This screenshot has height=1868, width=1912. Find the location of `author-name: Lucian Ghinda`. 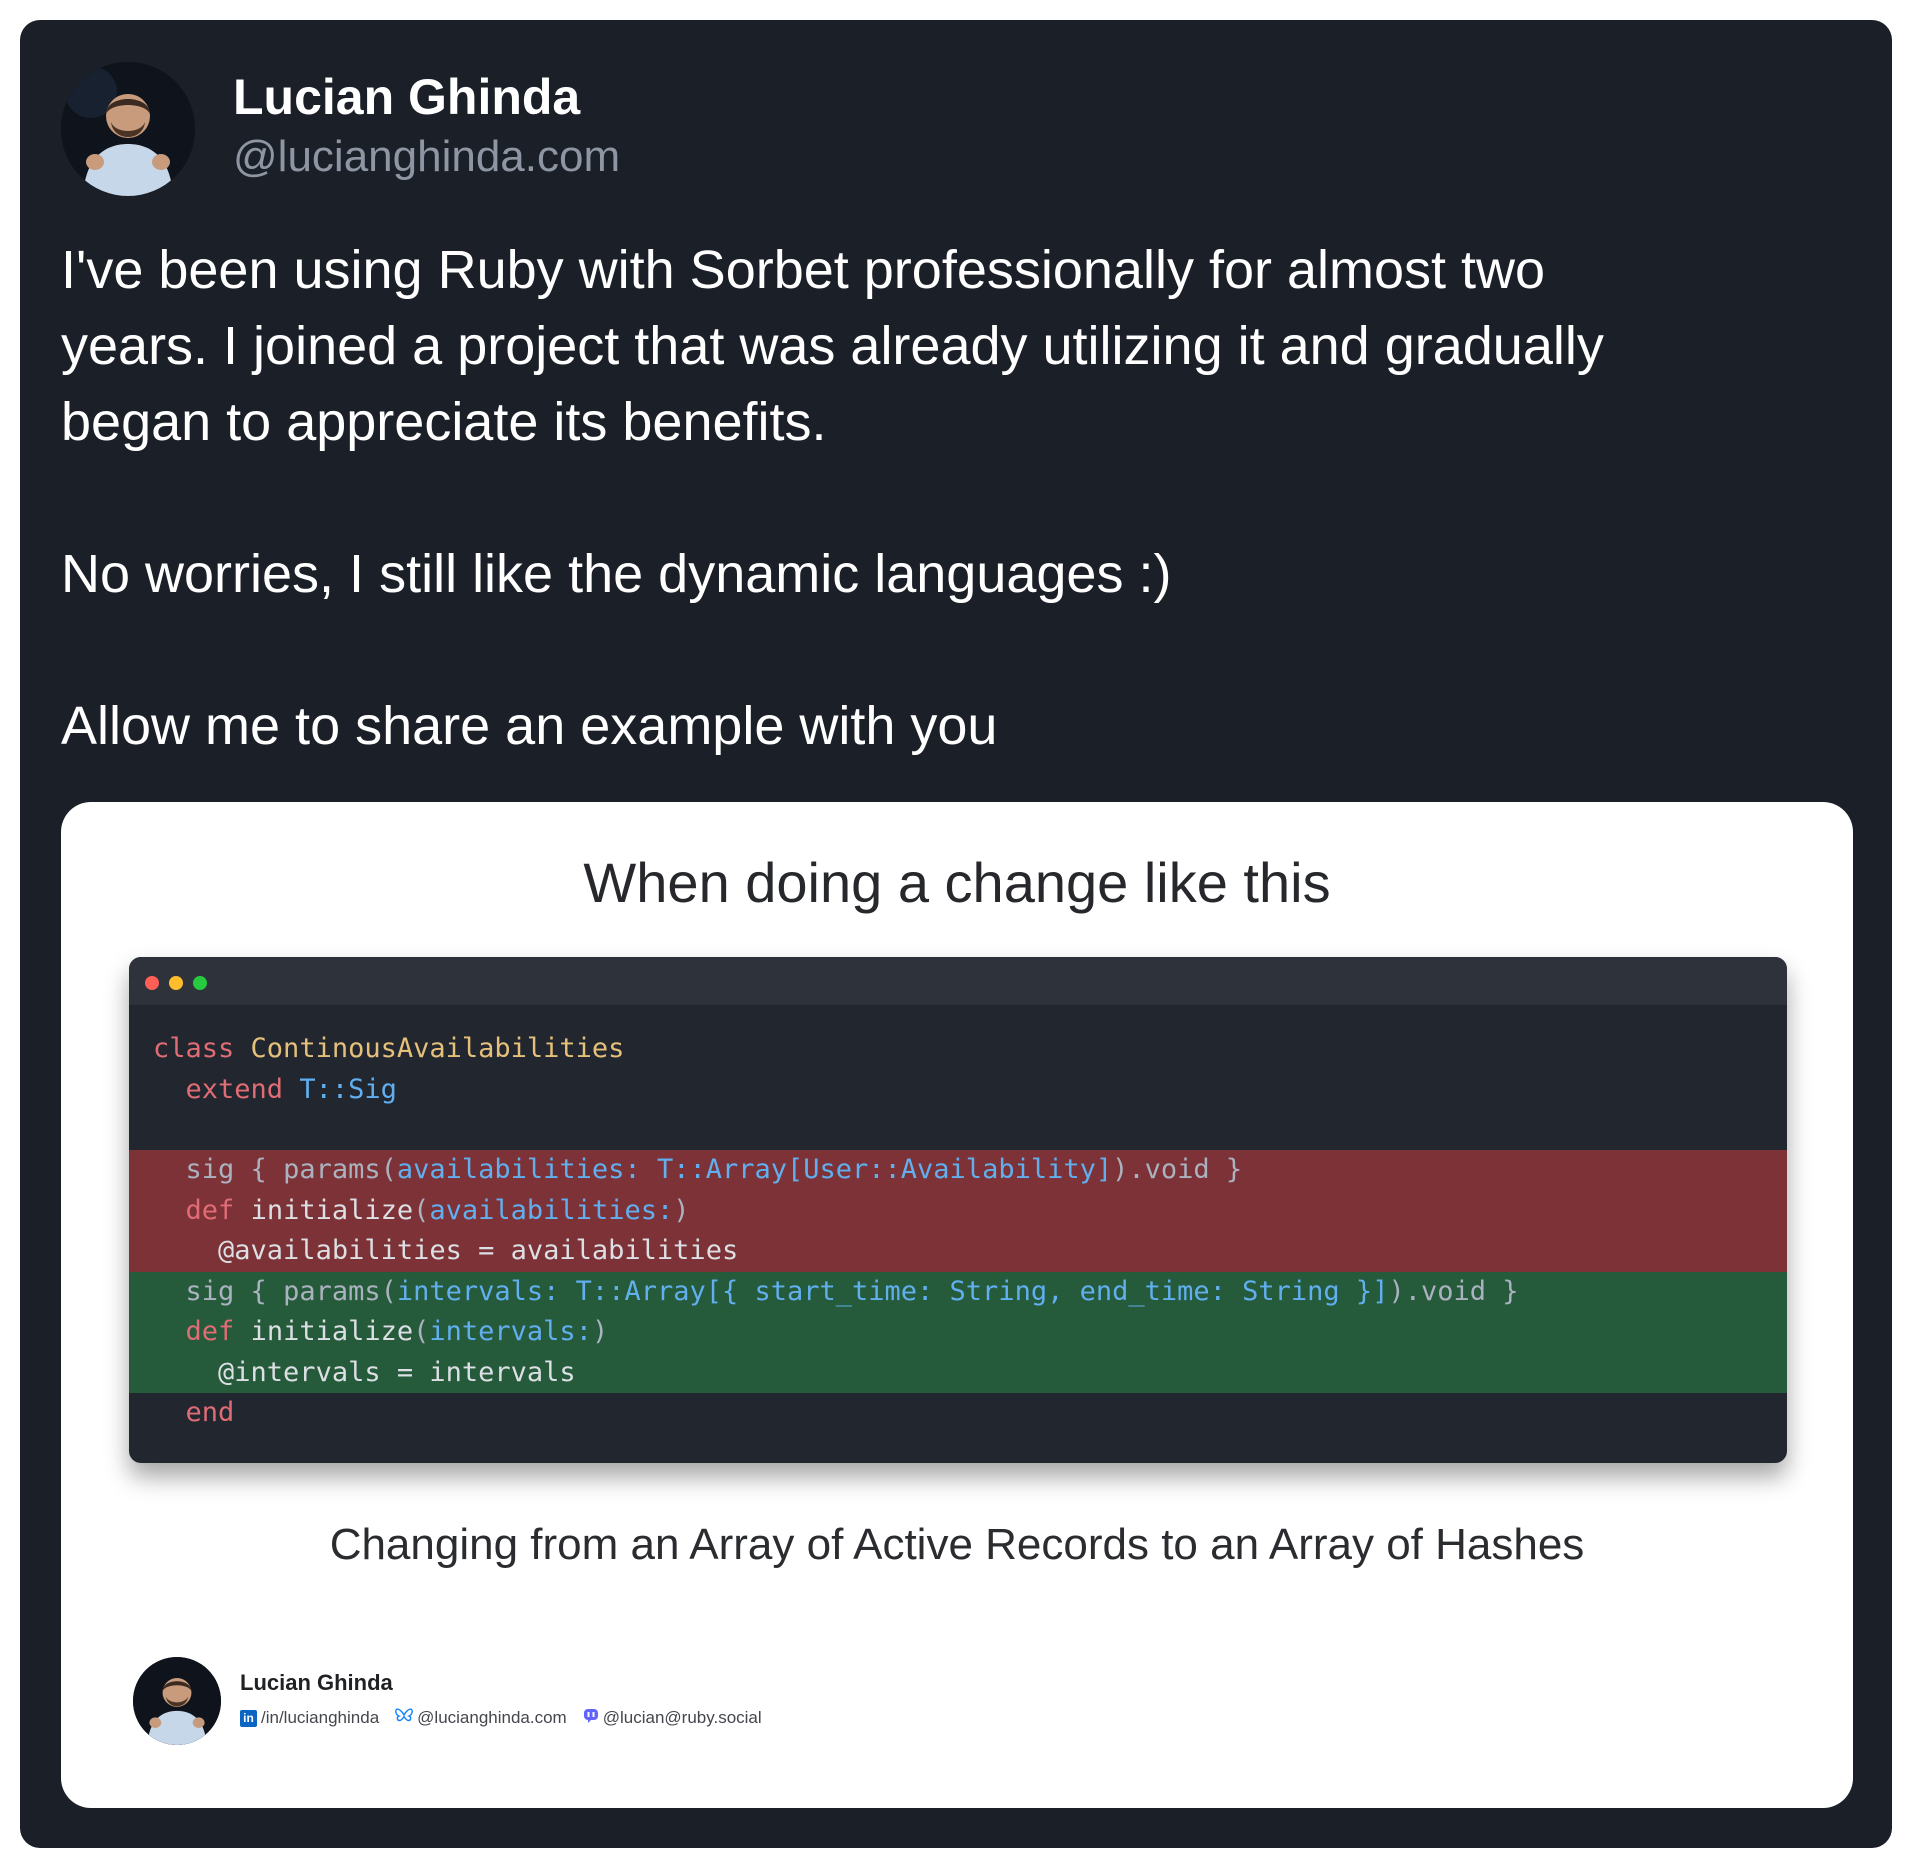

author-name: Lucian Ghinda is located at coordinates (406, 97).